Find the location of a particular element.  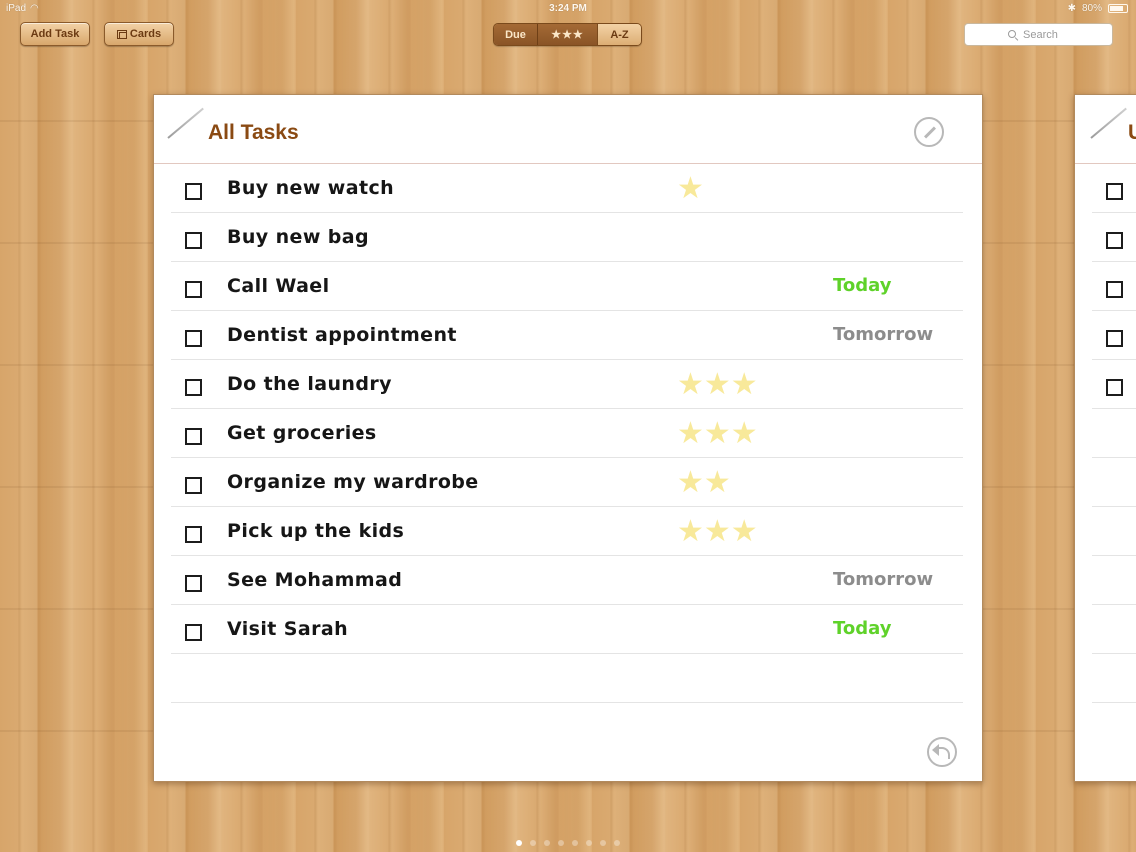

sort-due-label: Due is located at coordinates (515, 34).